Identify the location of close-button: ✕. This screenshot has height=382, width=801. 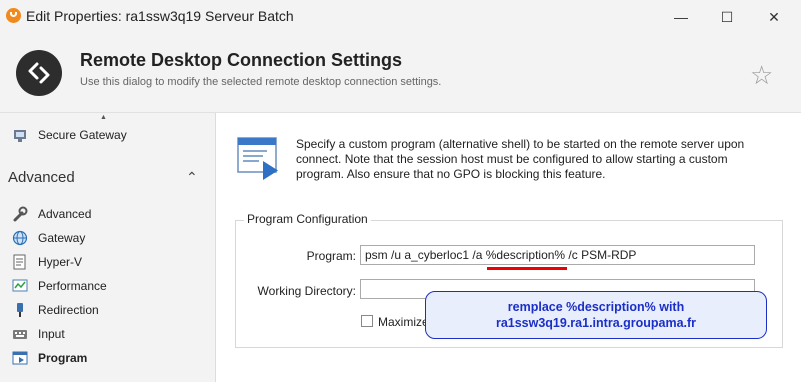
(774, 17).